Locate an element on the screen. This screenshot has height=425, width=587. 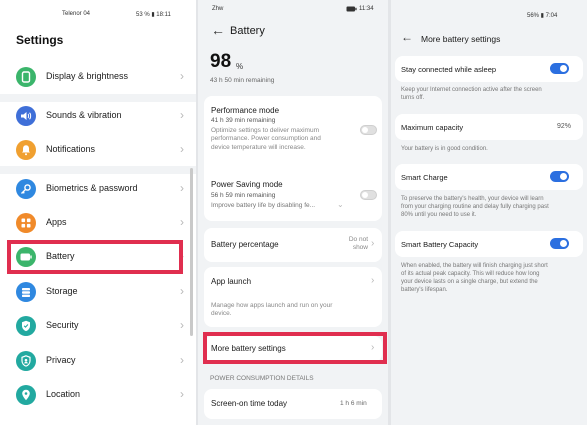
settings-item-security: Security › is located at coordinates (98, 327).